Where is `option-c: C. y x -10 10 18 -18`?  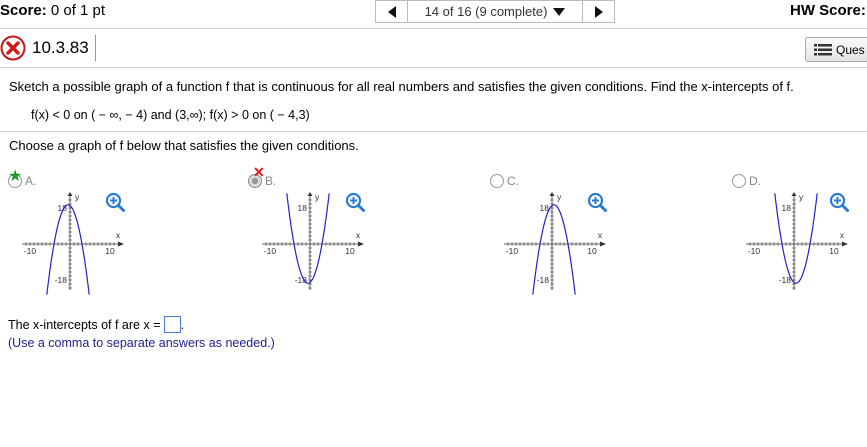
option-c: C. y x -10 10 18 -18 is located at coordinates (565, 237).